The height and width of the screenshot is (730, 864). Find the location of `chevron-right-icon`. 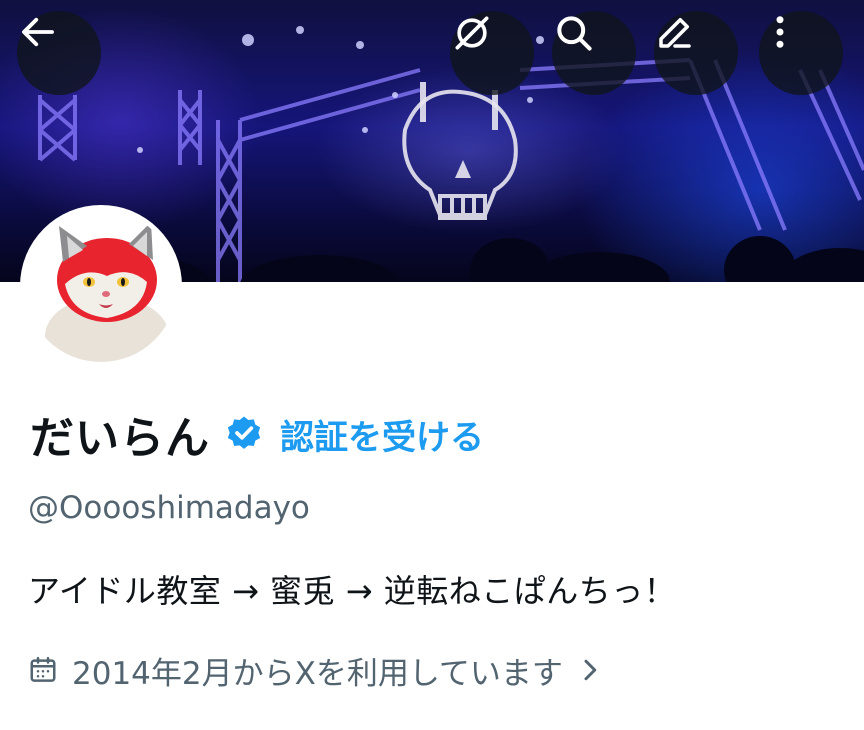

chevron-right-icon is located at coordinates (590, 670).